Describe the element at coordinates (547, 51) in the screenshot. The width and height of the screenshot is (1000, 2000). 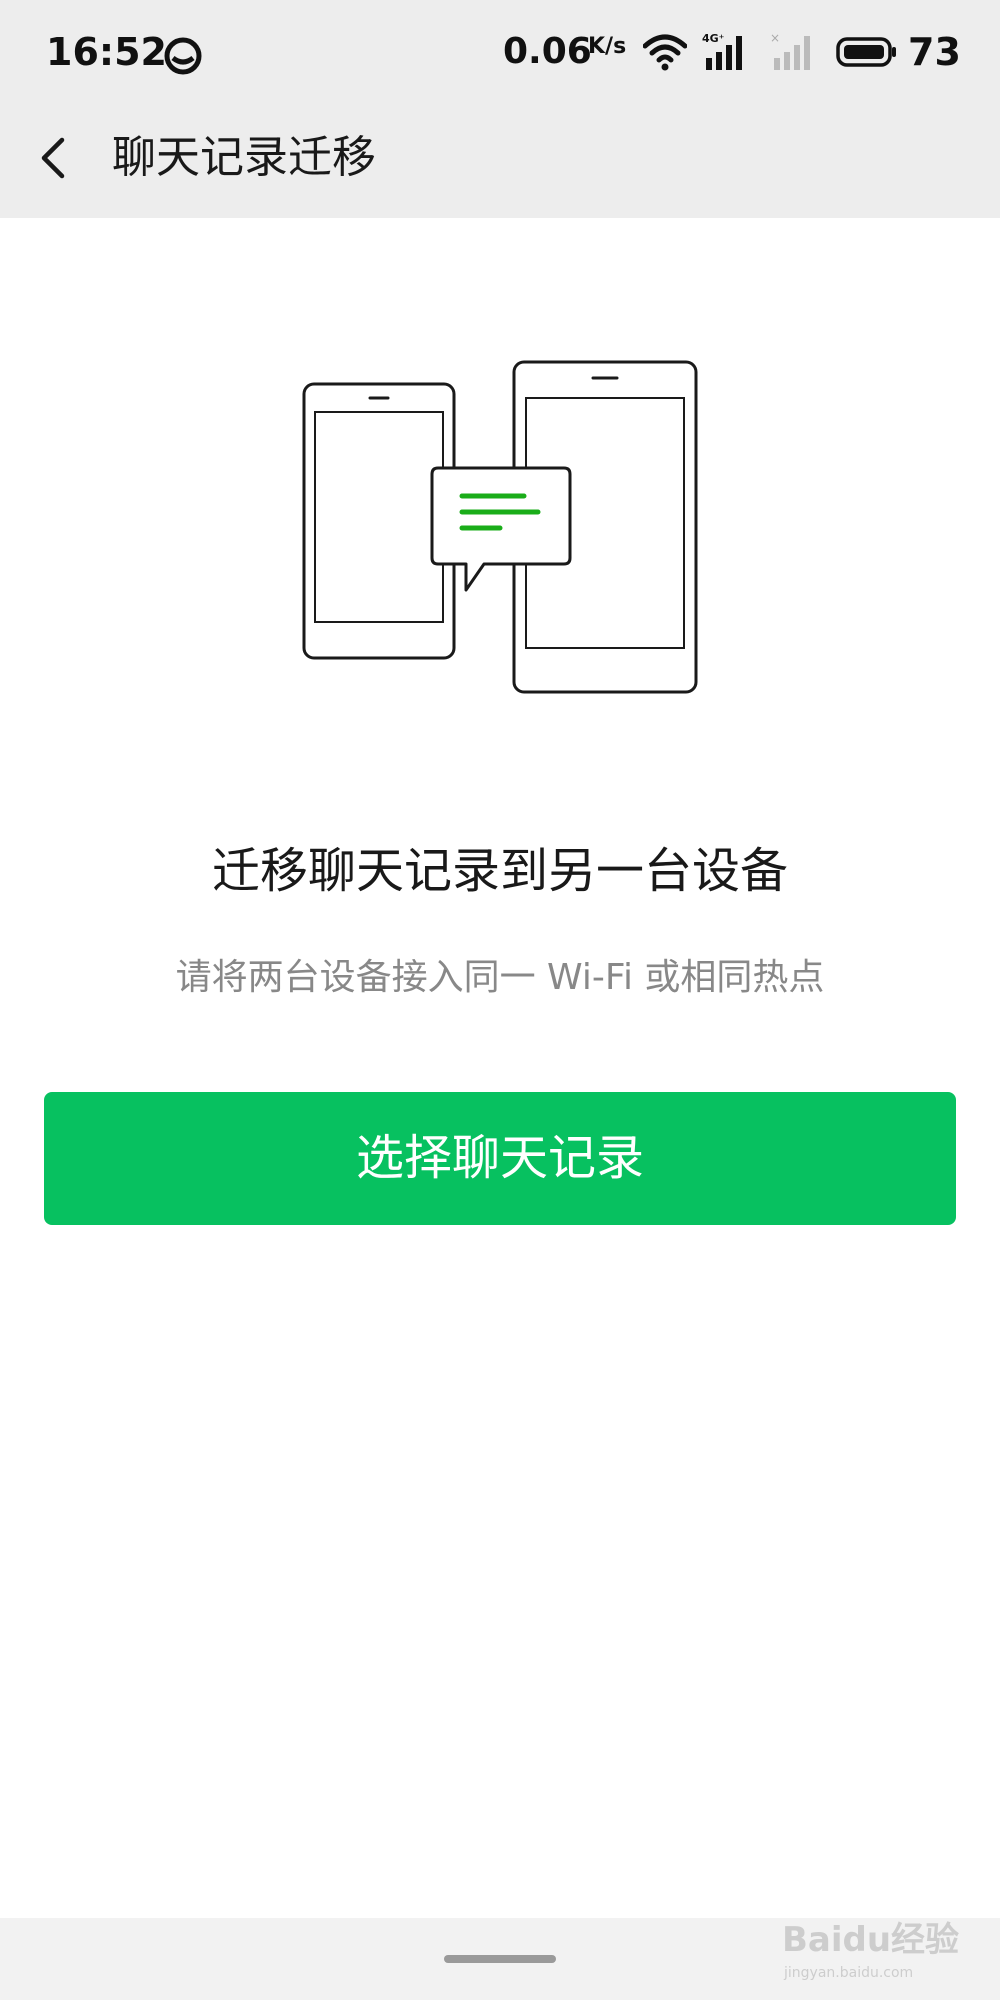
I see `network-speed: 0.06` at that location.